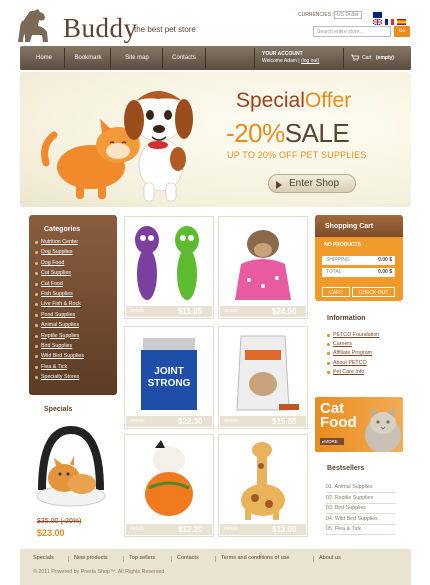  What do you see at coordinates (336, 292) in the screenshot?
I see `cart-button: CART` at bounding box center [336, 292].